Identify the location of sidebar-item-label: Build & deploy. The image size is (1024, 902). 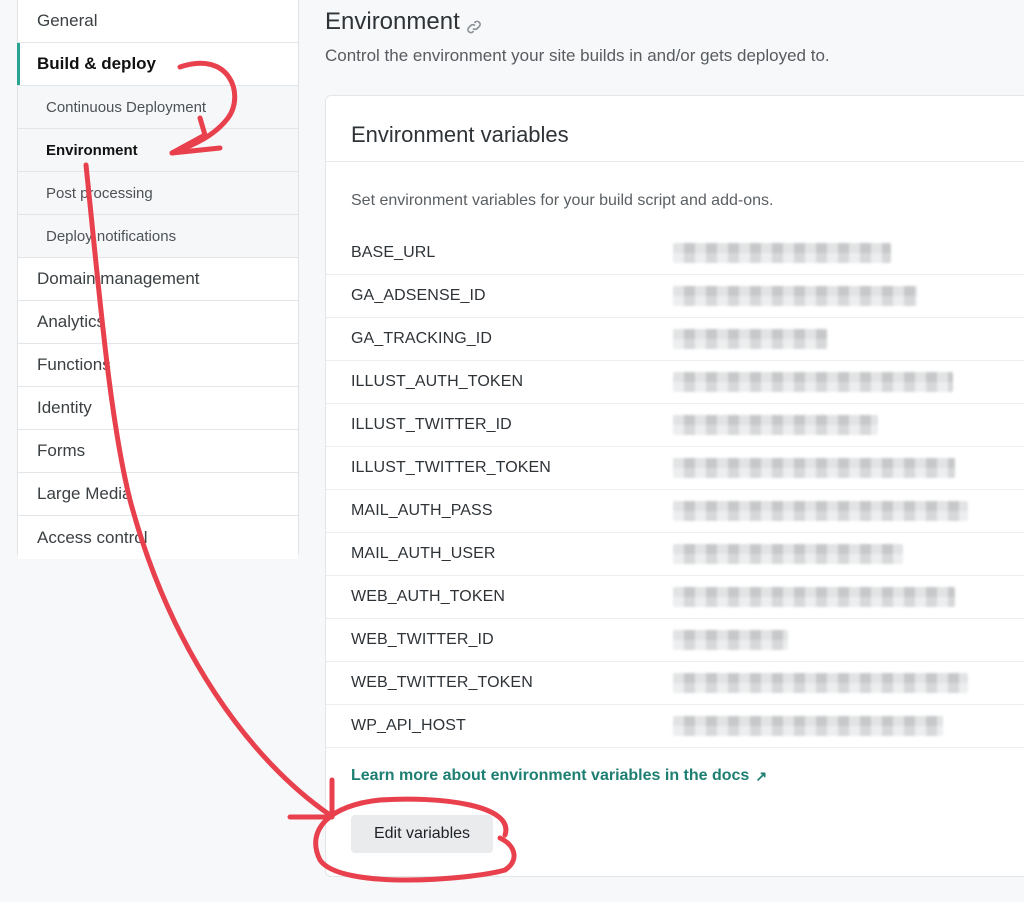
(96, 63).